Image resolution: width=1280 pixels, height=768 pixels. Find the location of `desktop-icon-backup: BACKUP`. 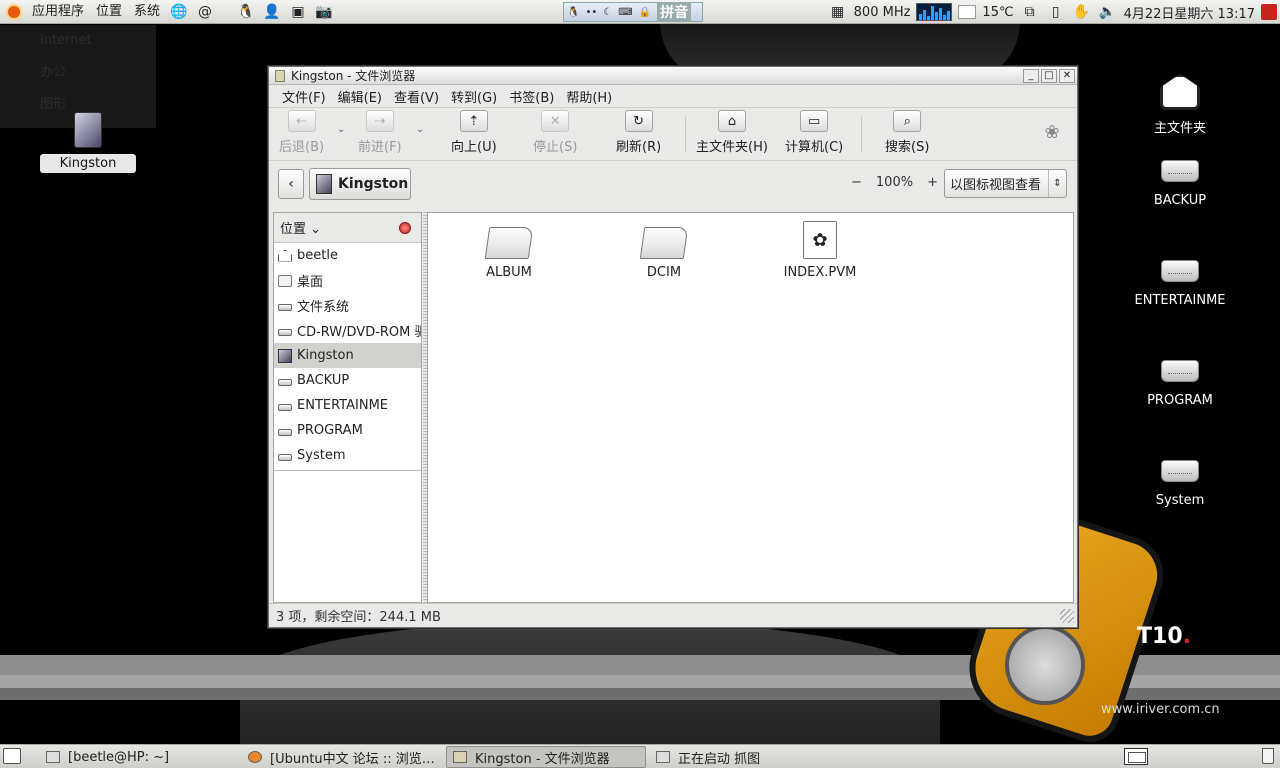

desktop-icon-backup: BACKUP is located at coordinates (1180, 184).